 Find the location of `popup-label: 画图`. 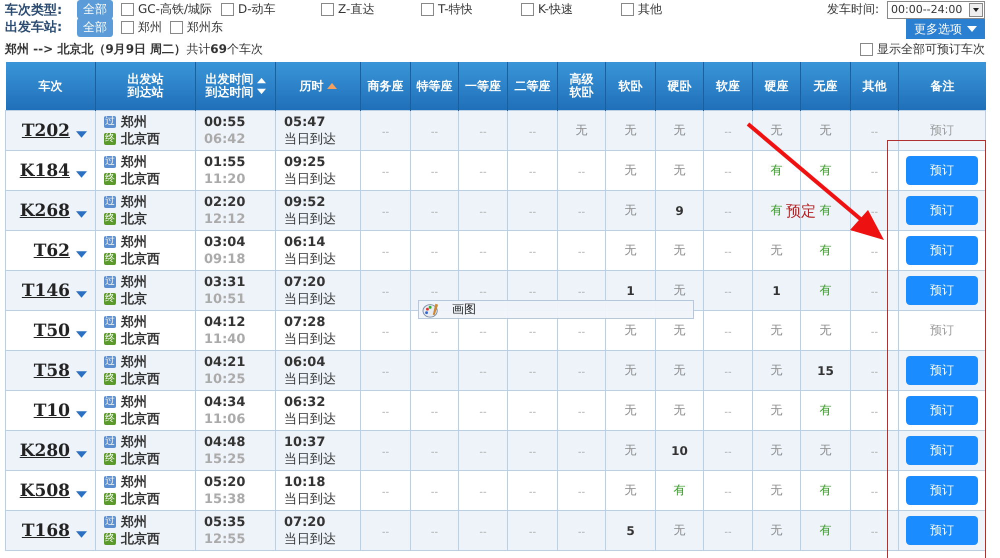

popup-label: 画图 is located at coordinates (464, 309).